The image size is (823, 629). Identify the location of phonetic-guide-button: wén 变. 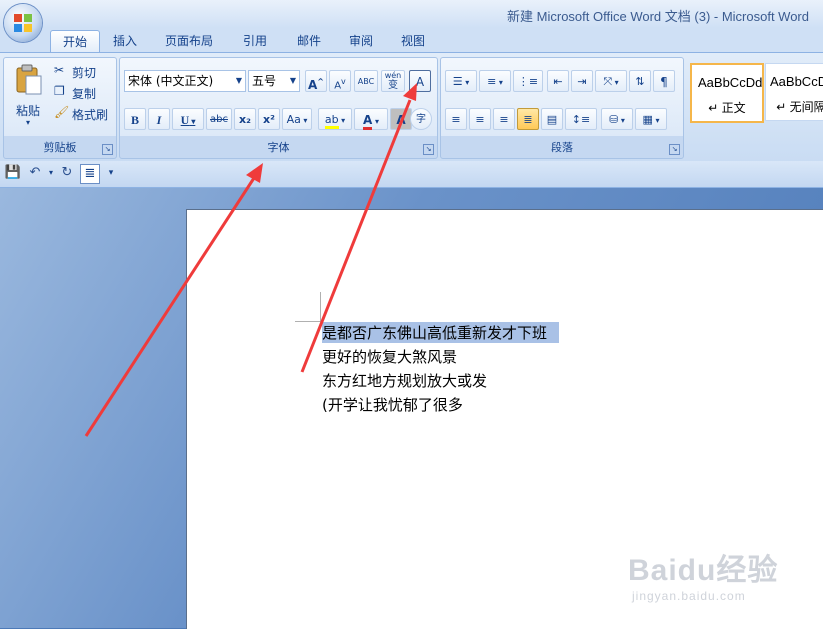
(393, 81).